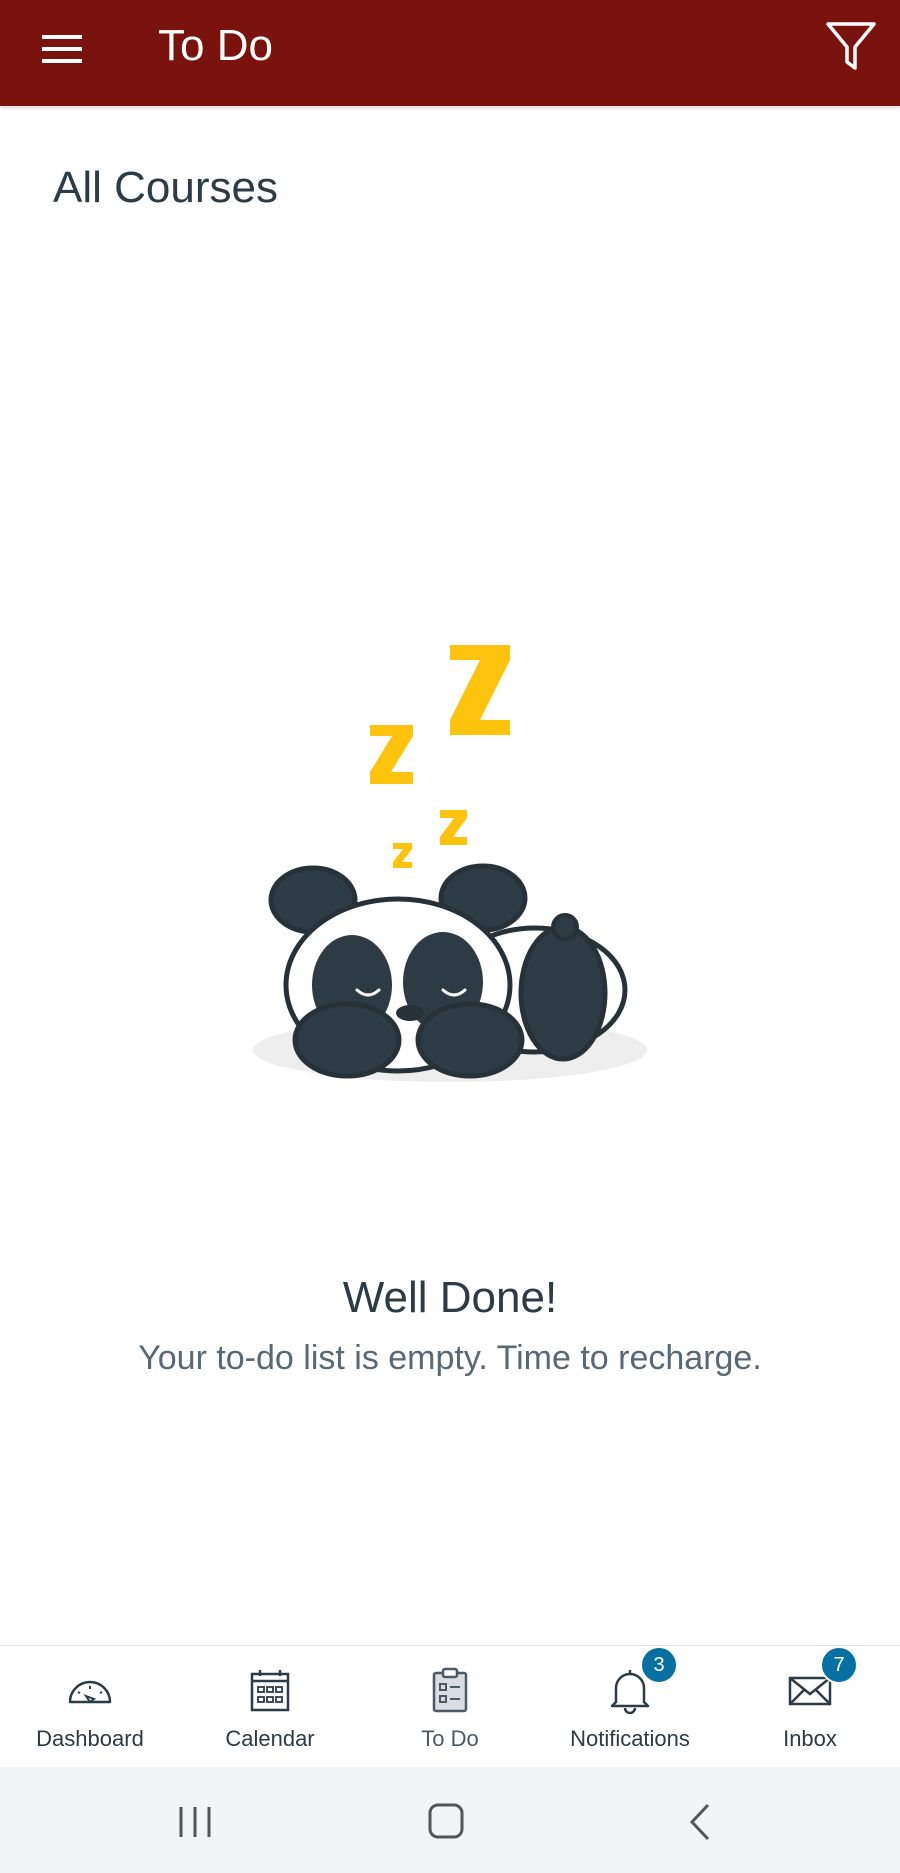 This screenshot has width=900, height=1873. I want to click on tab-inbox: 7 Inbox, so click(810, 1707).